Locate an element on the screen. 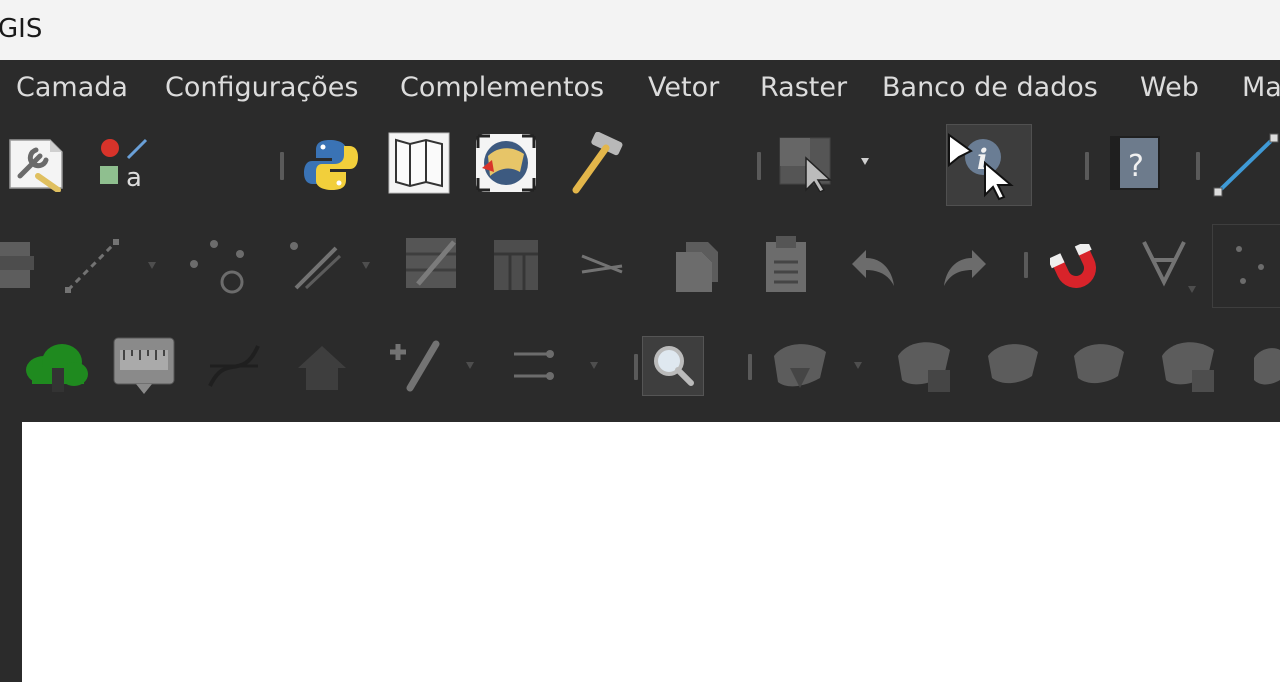 This screenshot has width=1280, height=682. menu-complementos: Complementos is located at coordinates (502, 87).